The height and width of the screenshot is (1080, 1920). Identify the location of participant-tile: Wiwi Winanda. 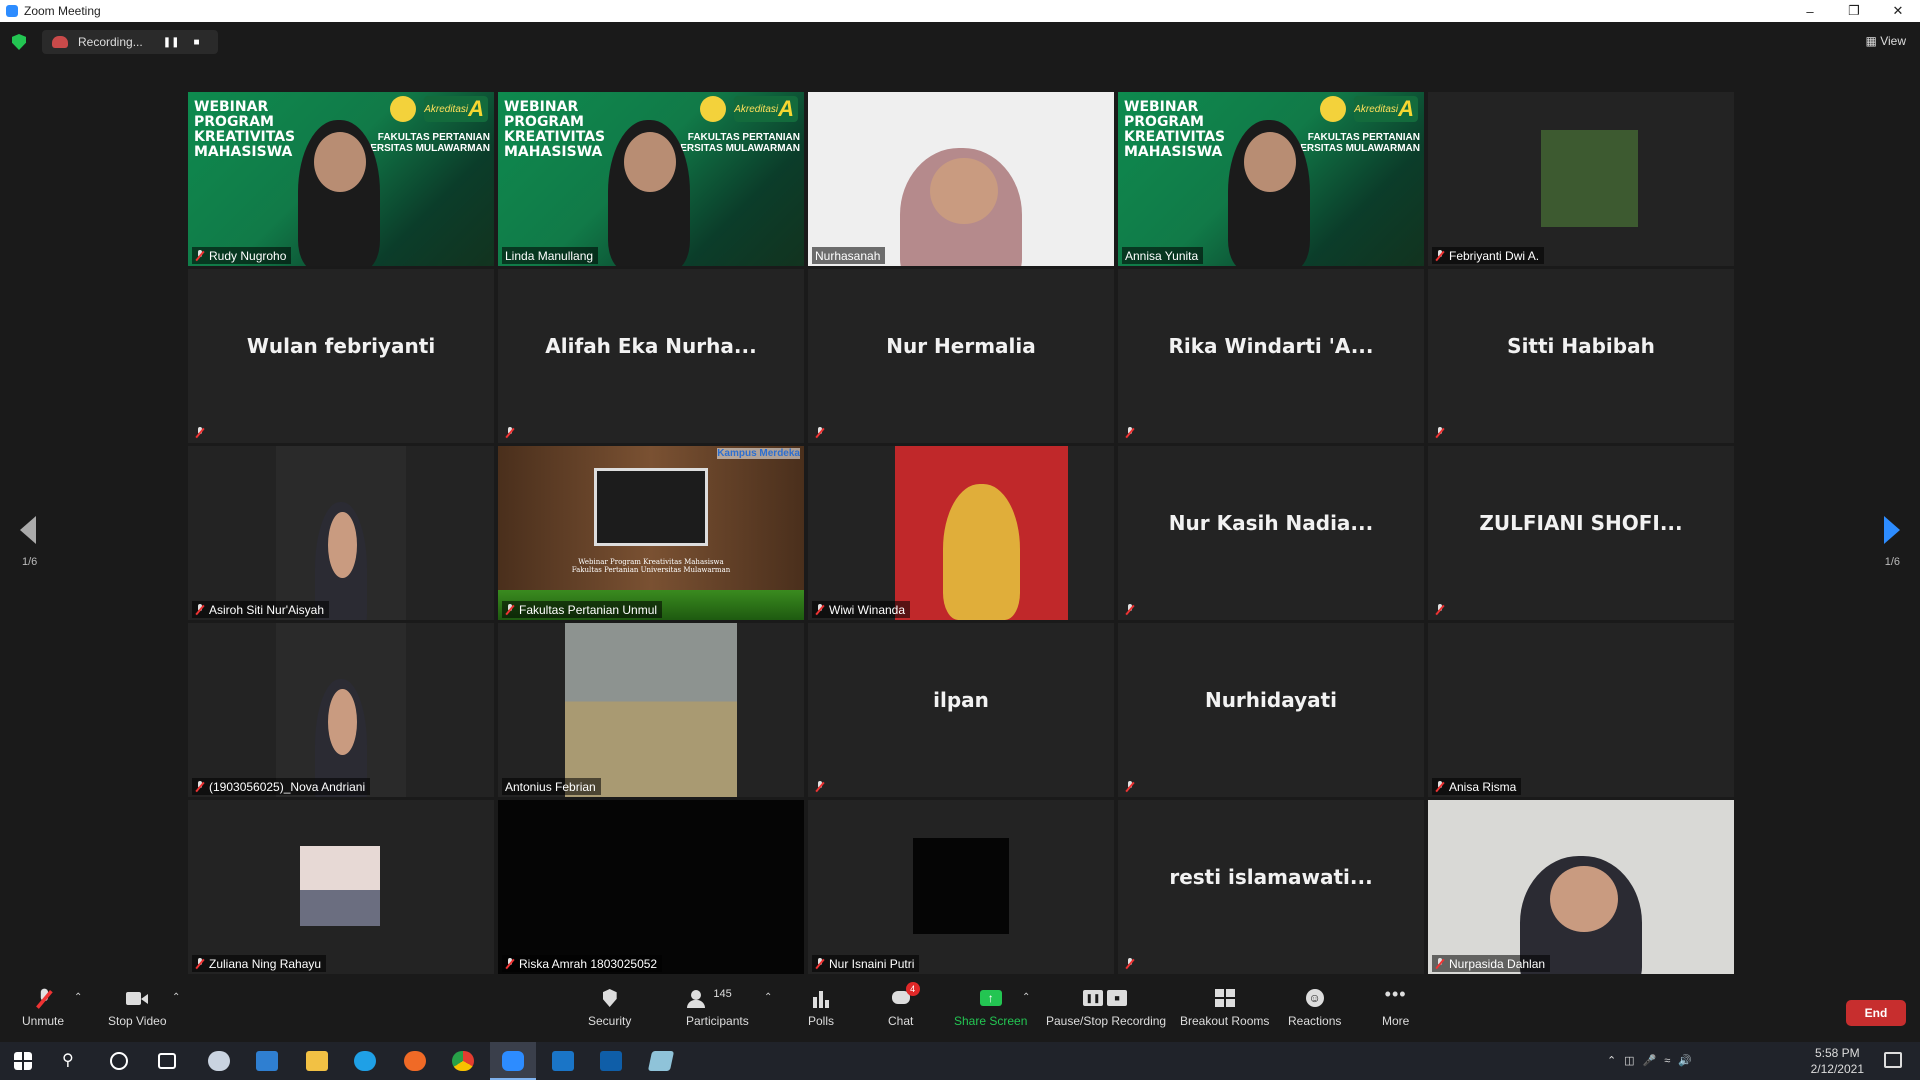
(961, 533).